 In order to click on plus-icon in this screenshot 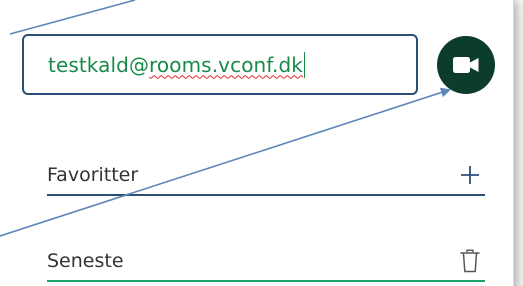, I will do `click(470, 175)`.